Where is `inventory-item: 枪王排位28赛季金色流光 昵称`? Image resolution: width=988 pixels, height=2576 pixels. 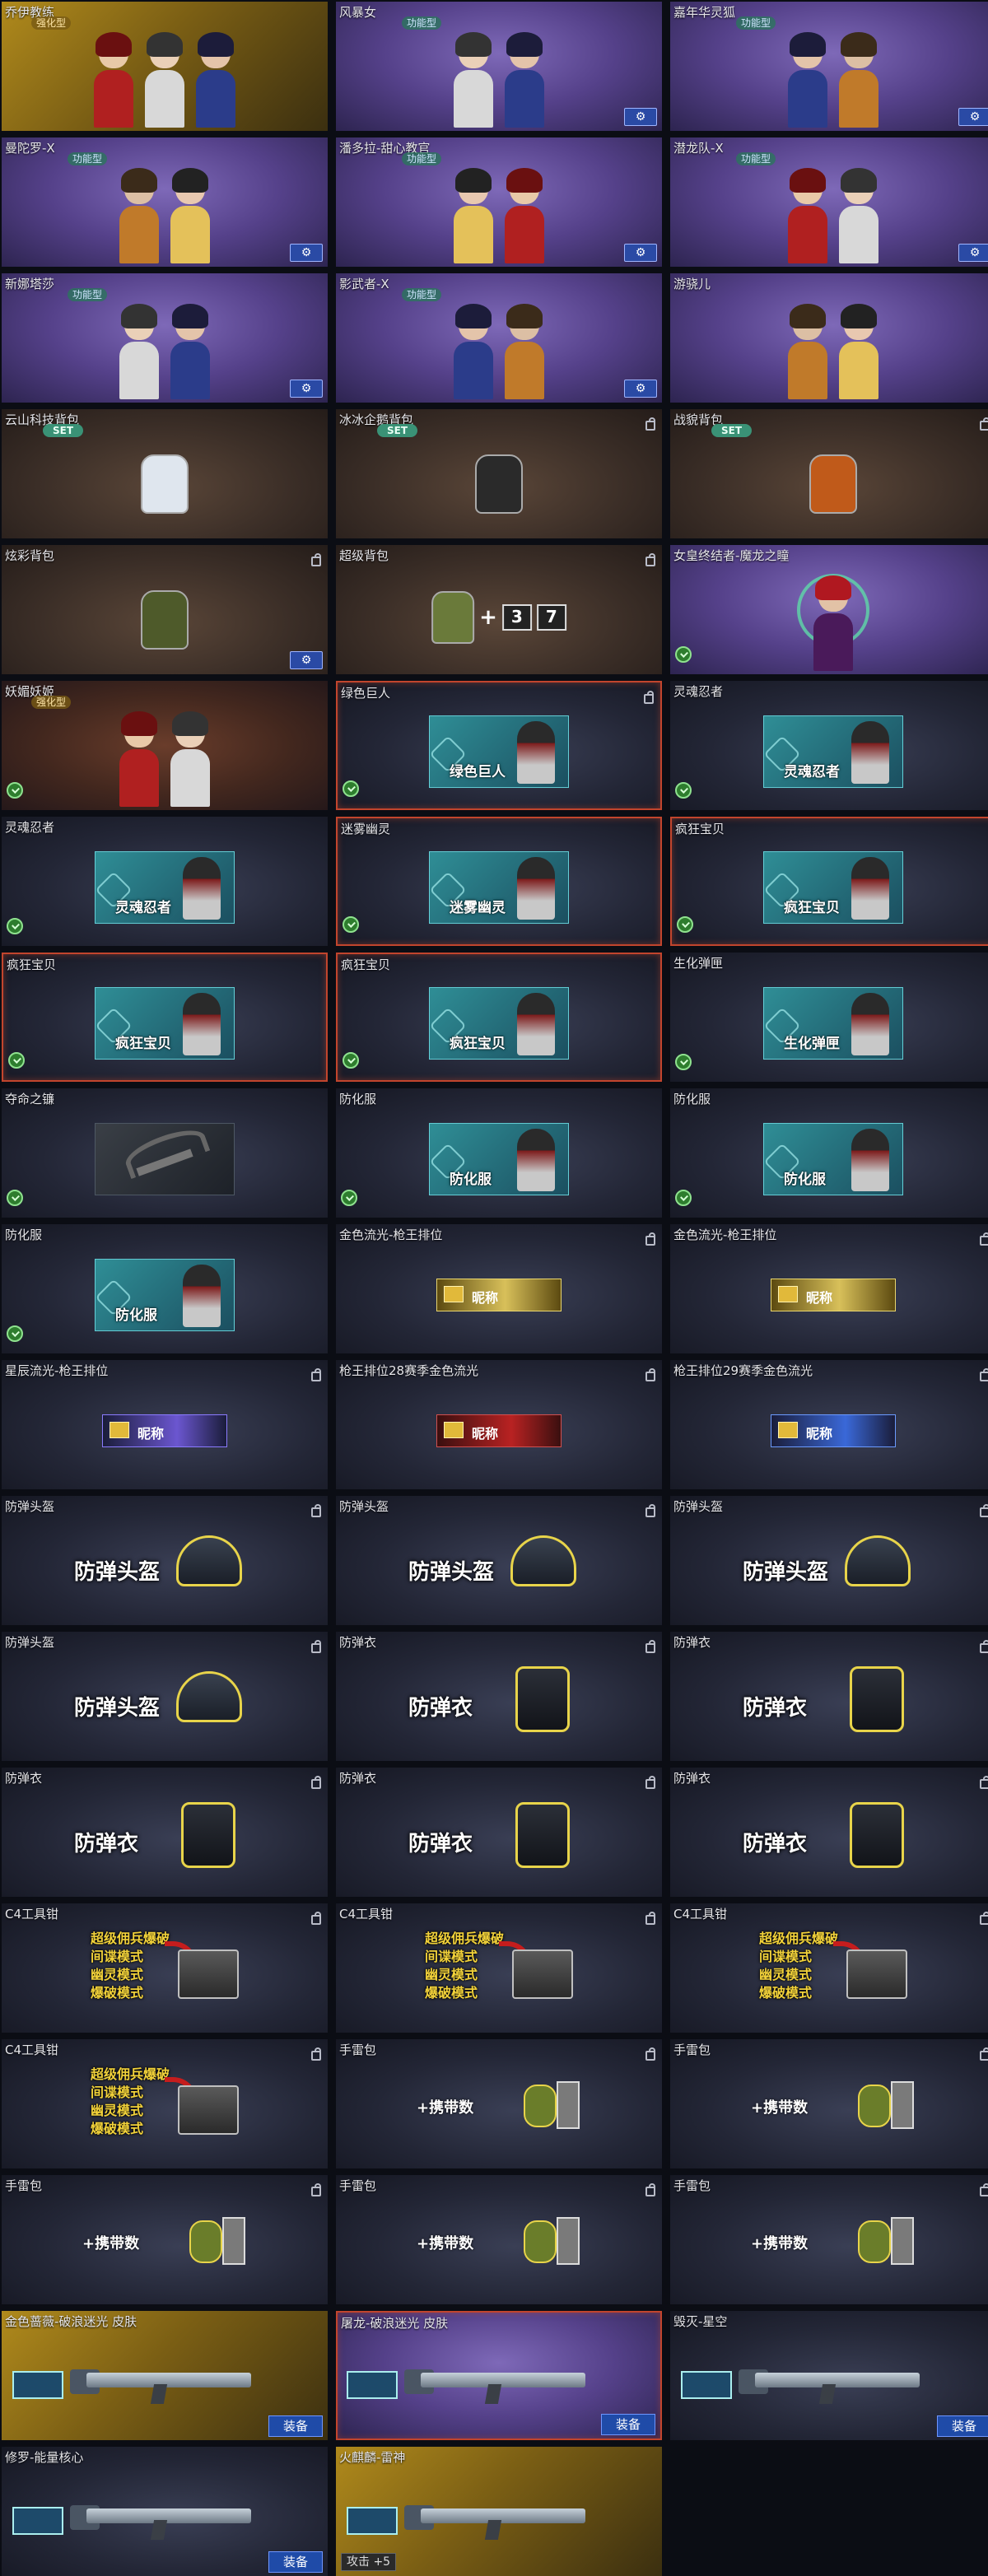 inventory-item: 枪王排位28赛季金色流光 昵称 is located at coordinates (499, 1424).